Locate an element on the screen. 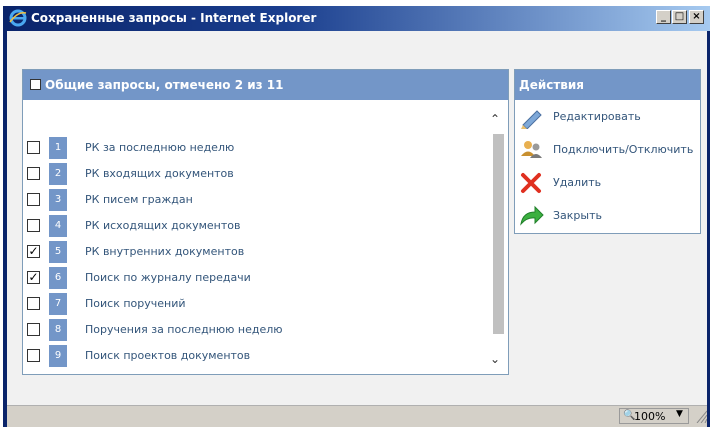 The width and height of the screenshot is (710, 427). query-link: РК входящих документов is located at coordinates (159, 173).